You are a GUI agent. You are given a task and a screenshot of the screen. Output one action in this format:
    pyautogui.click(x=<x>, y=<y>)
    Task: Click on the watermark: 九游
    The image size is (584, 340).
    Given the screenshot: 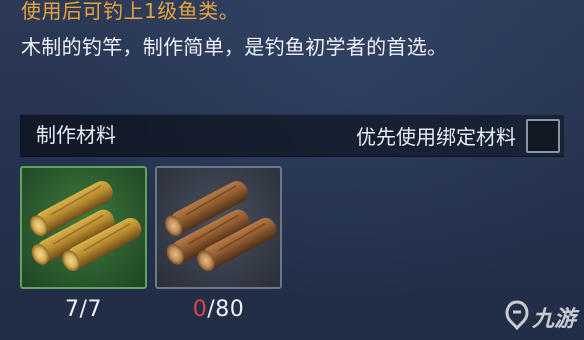 What is the action you would take?
    pyautogui.click(x=540, y=317)
    